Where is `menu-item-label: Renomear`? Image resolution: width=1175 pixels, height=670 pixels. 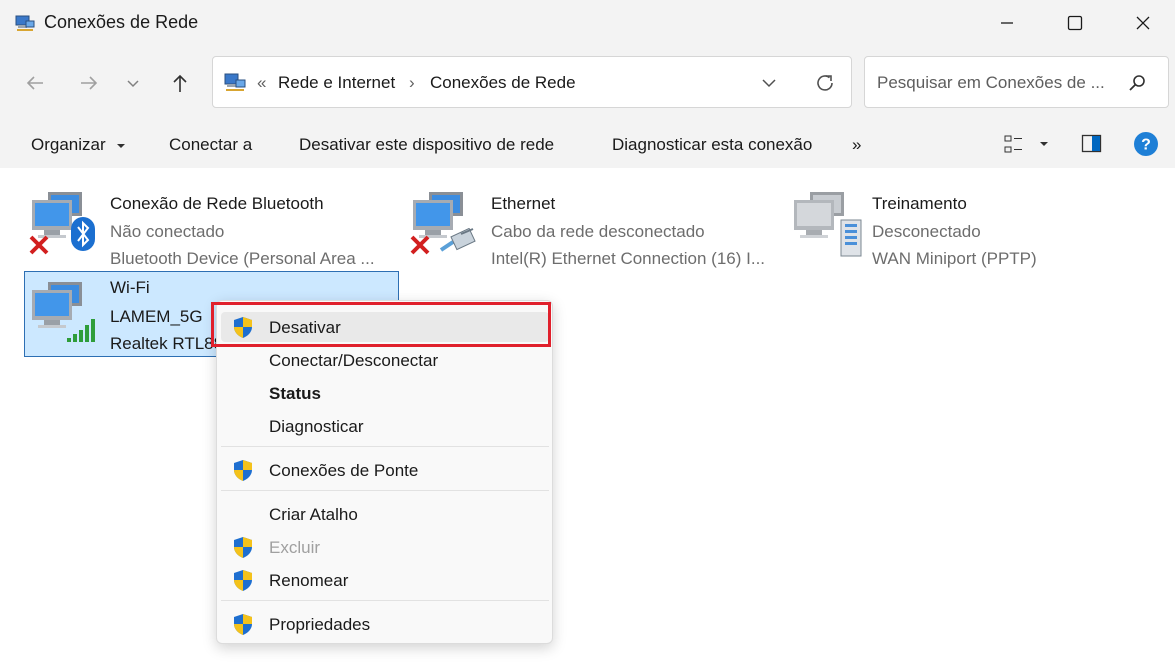 menu-item-label: Renomear is located at coordinates (309, 580).